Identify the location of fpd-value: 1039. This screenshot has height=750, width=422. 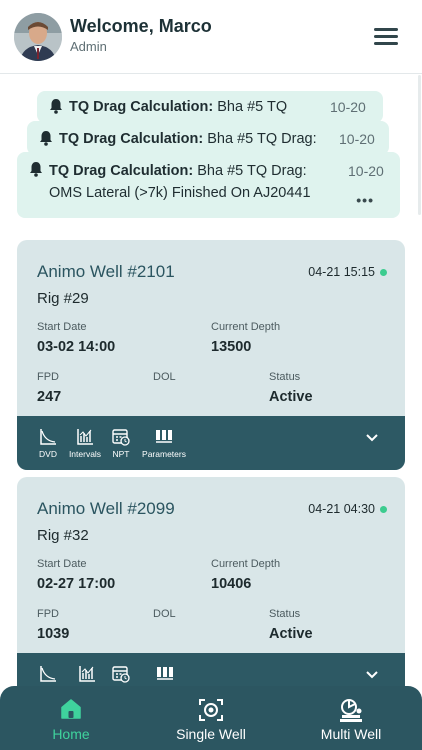
(53, 634).